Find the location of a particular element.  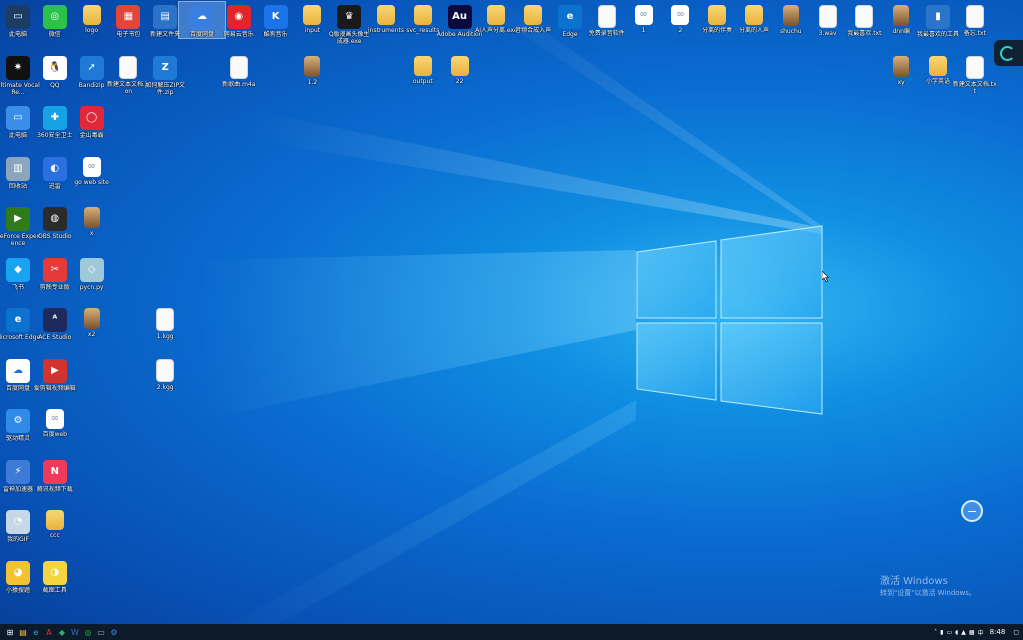

floating-widget-icon is located at coordinates (1008, 53).